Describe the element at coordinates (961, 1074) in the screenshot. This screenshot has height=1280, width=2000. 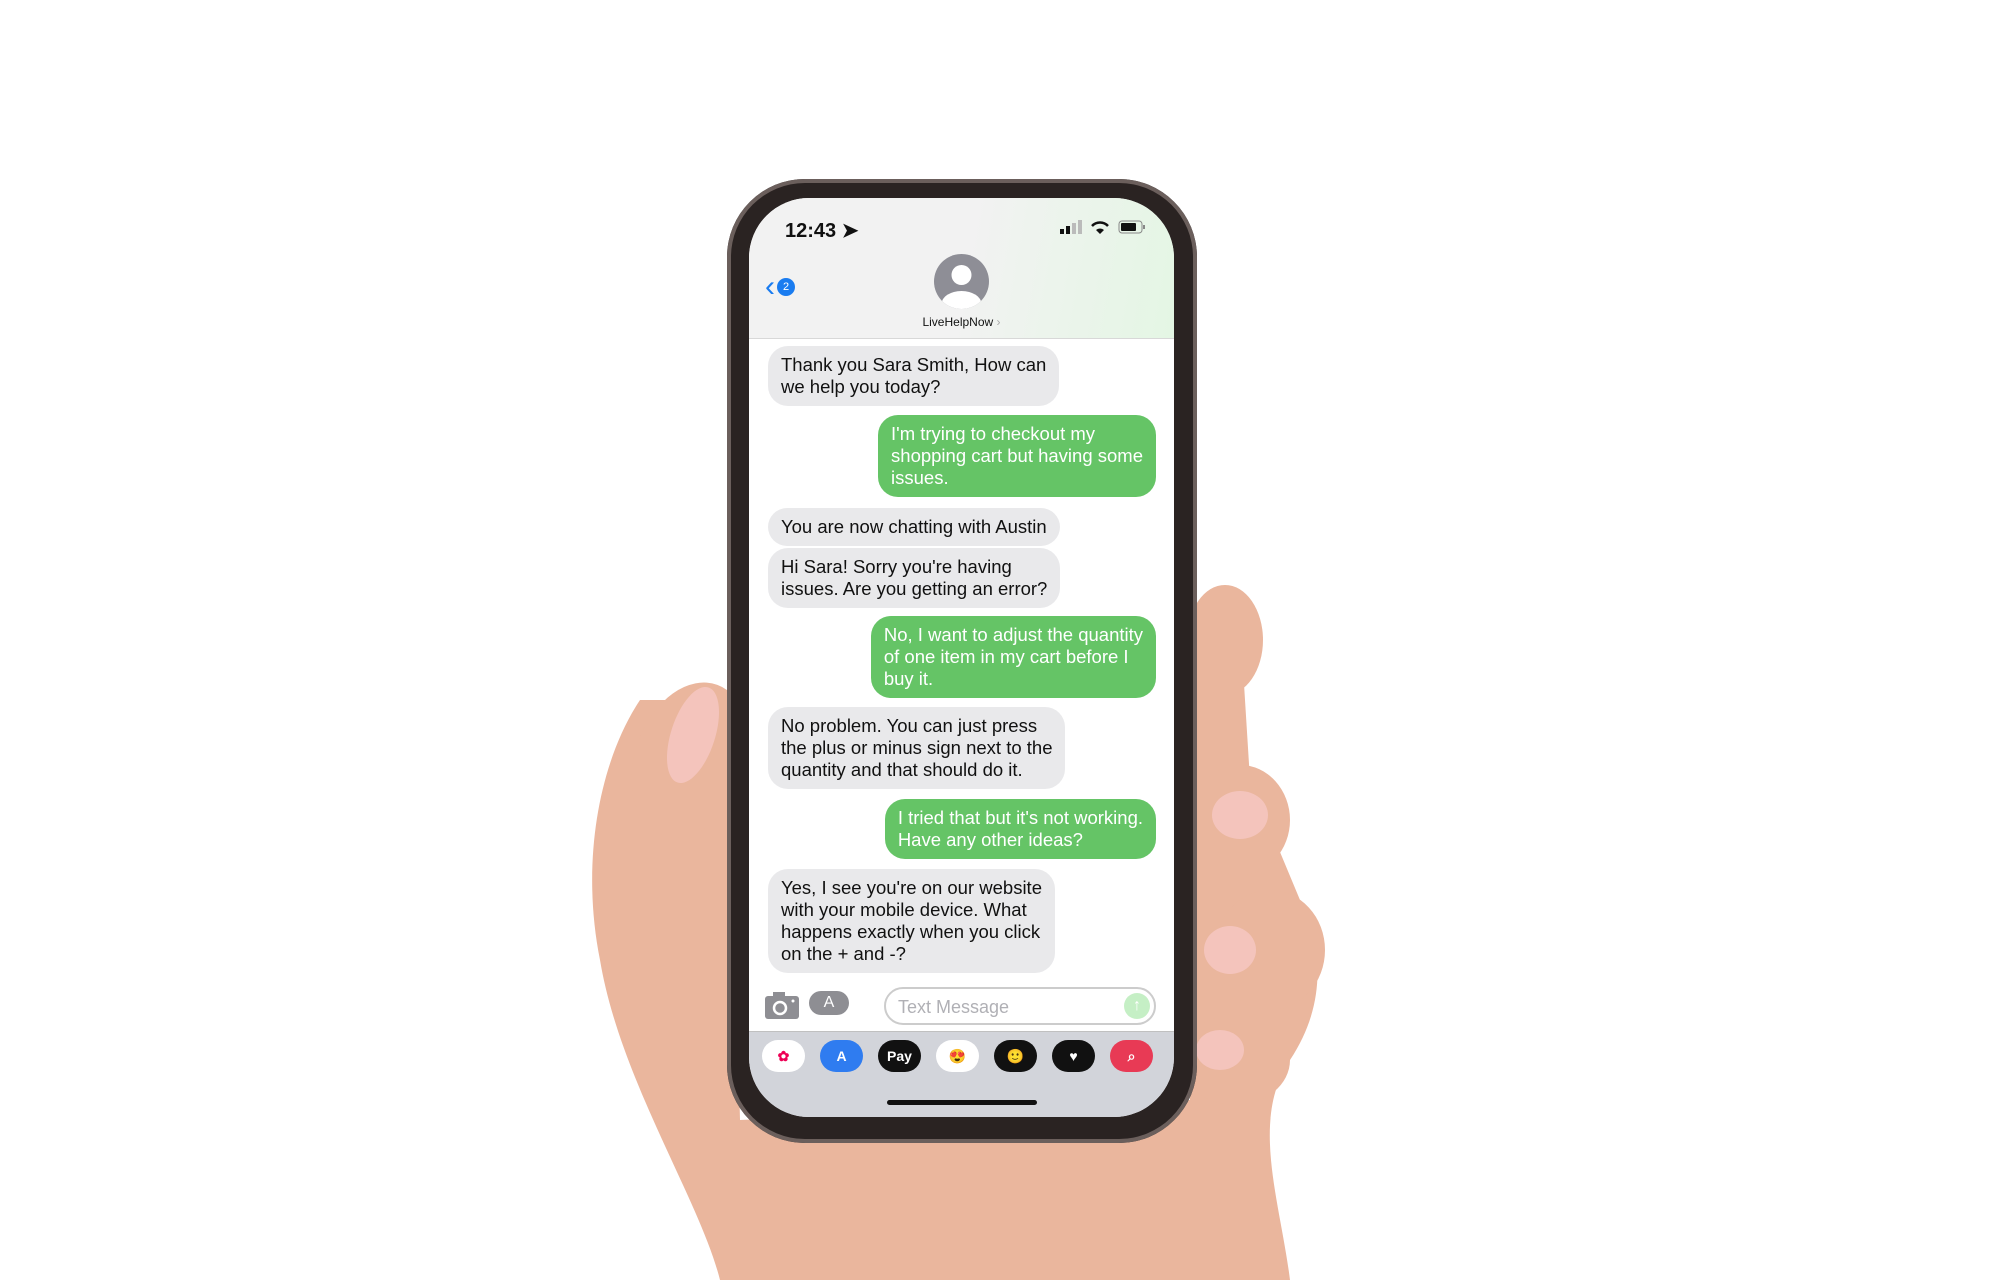
I see `app-drawer: ✿ A Pay 😍 🙂 ♥ ⌕` at that location.